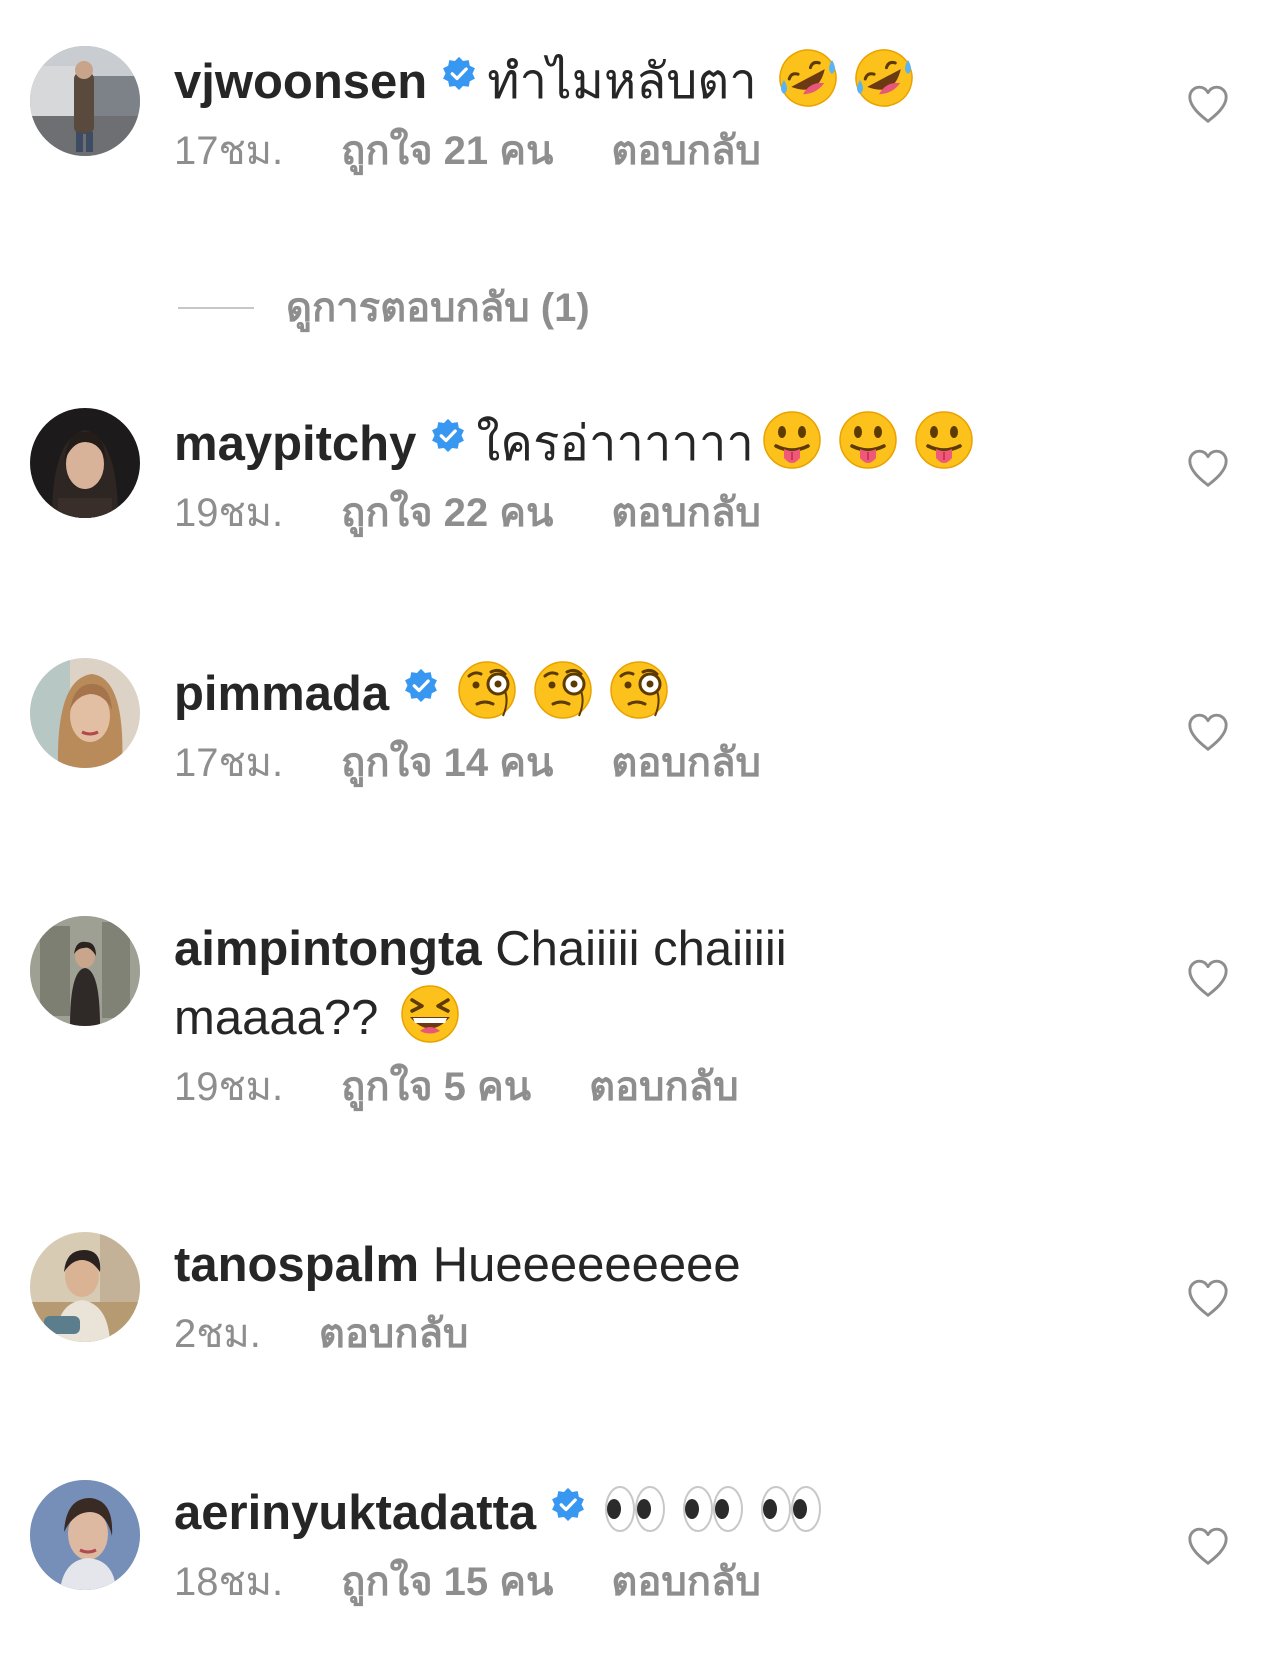  I want to click on username: aerinyuktadatta, so click(355, 1513).